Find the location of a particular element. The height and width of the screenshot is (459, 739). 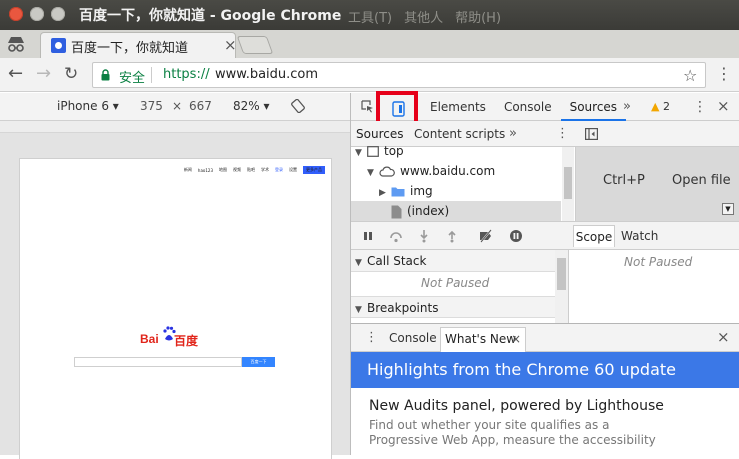

debugger-scrollbar is located at coordinates (561, 287).